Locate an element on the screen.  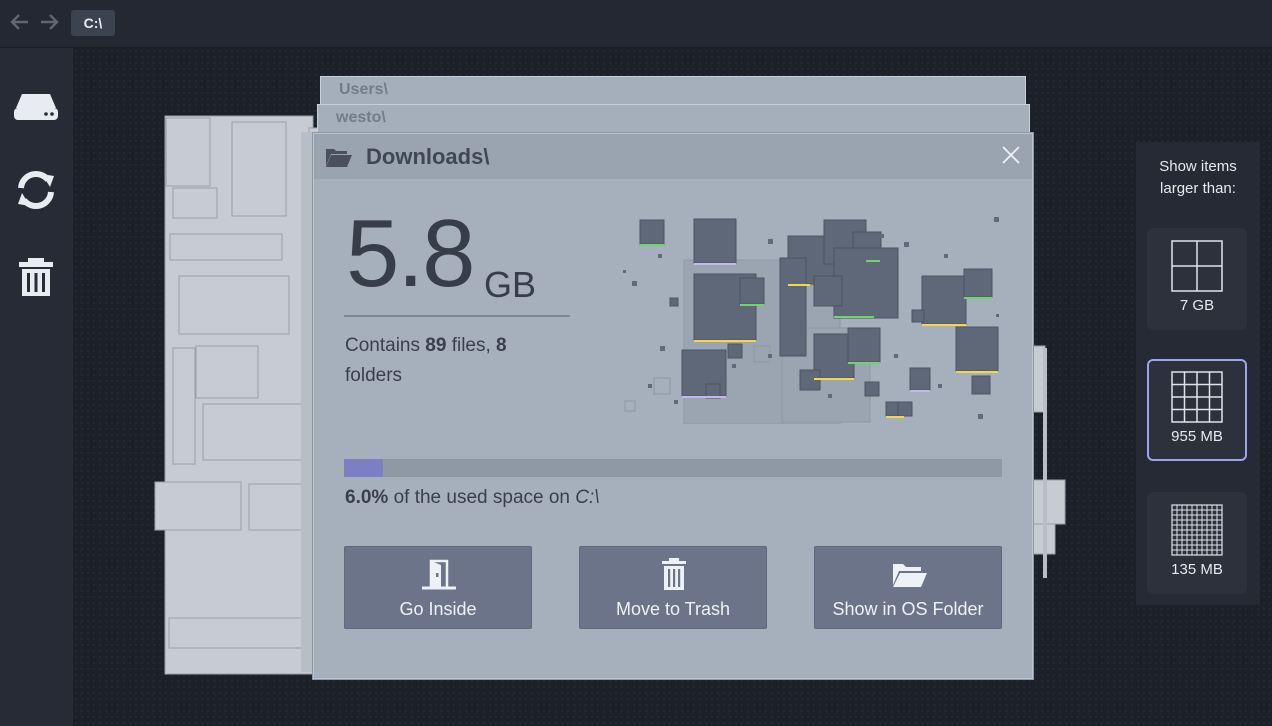
folder-size-unit: GB is located at coordinates (510, 284).